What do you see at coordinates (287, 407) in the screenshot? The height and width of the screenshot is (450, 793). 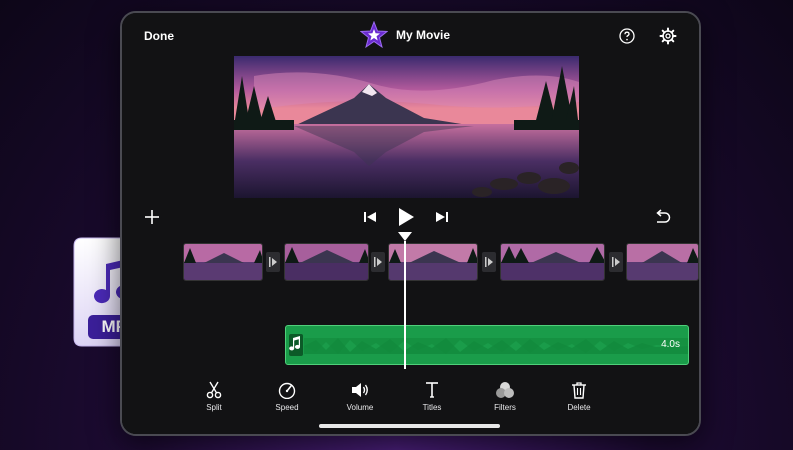 I see `speed-label: Speed` at bounding box center [287, 407].